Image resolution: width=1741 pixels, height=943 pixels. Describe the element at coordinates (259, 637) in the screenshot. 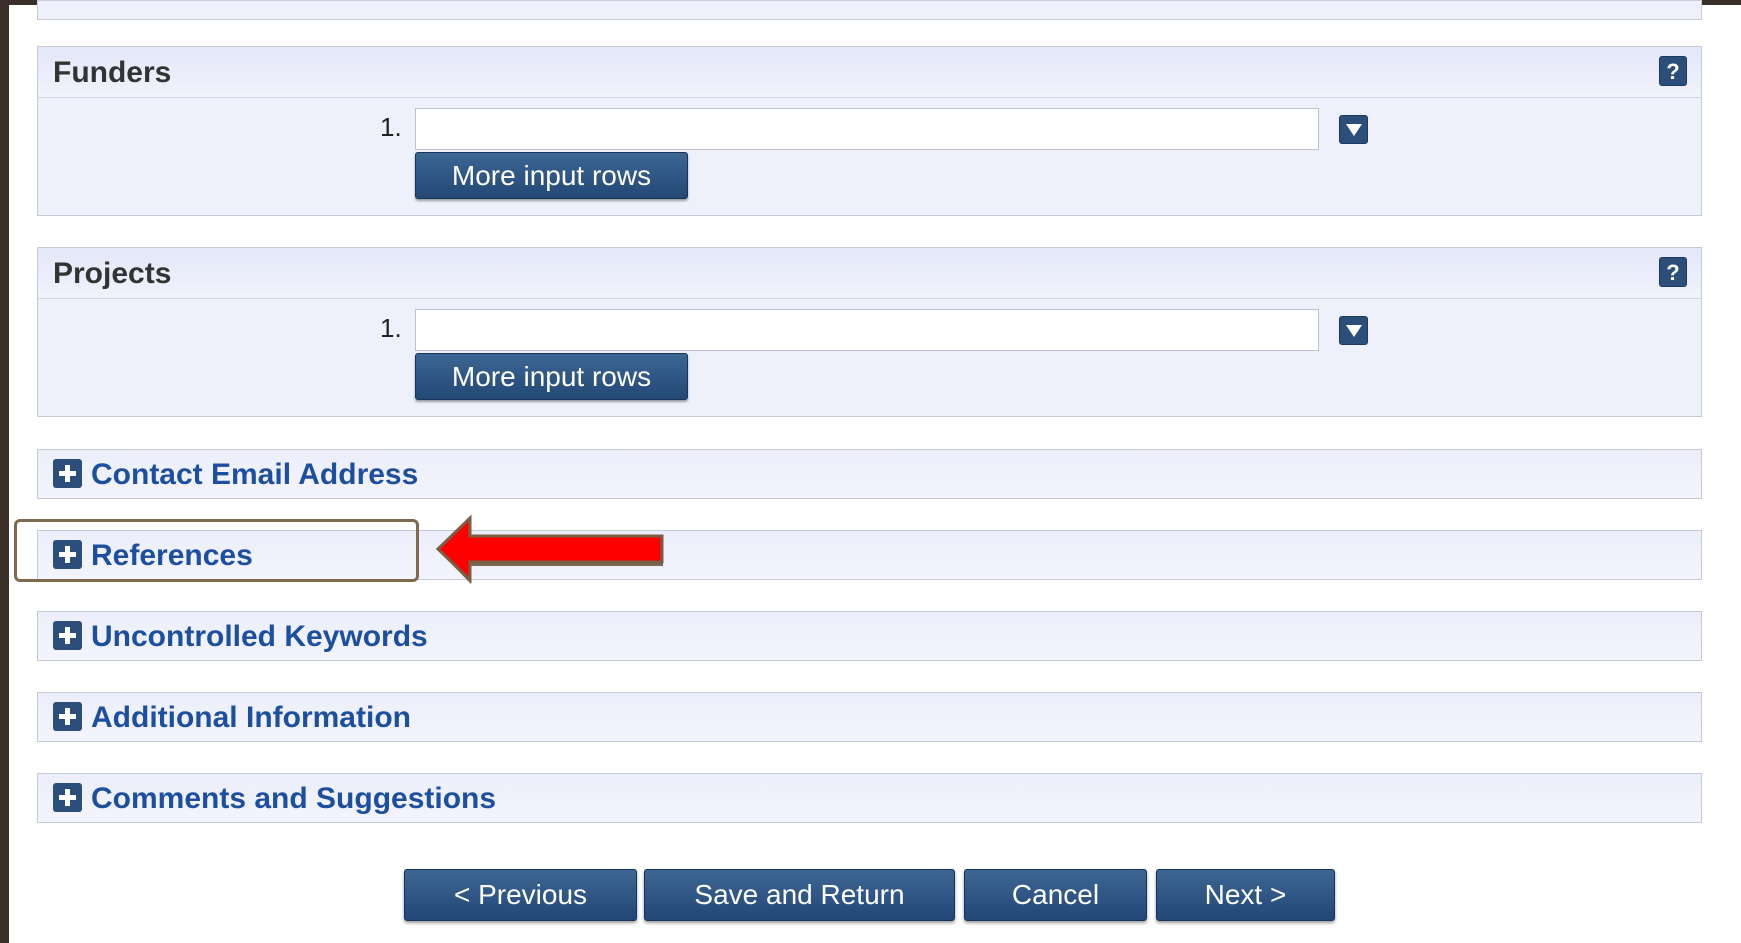

I see `section-title: Uncontrolled Keywords` at that location.